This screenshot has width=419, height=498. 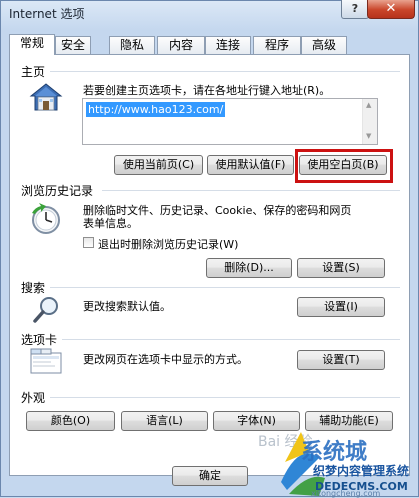 What do you see at coordinates (168, 244) in the screenshot?
I see `delete-on-exit-label: 退出时删除浏览历史记录(W)` at bounding box center [168, 244].